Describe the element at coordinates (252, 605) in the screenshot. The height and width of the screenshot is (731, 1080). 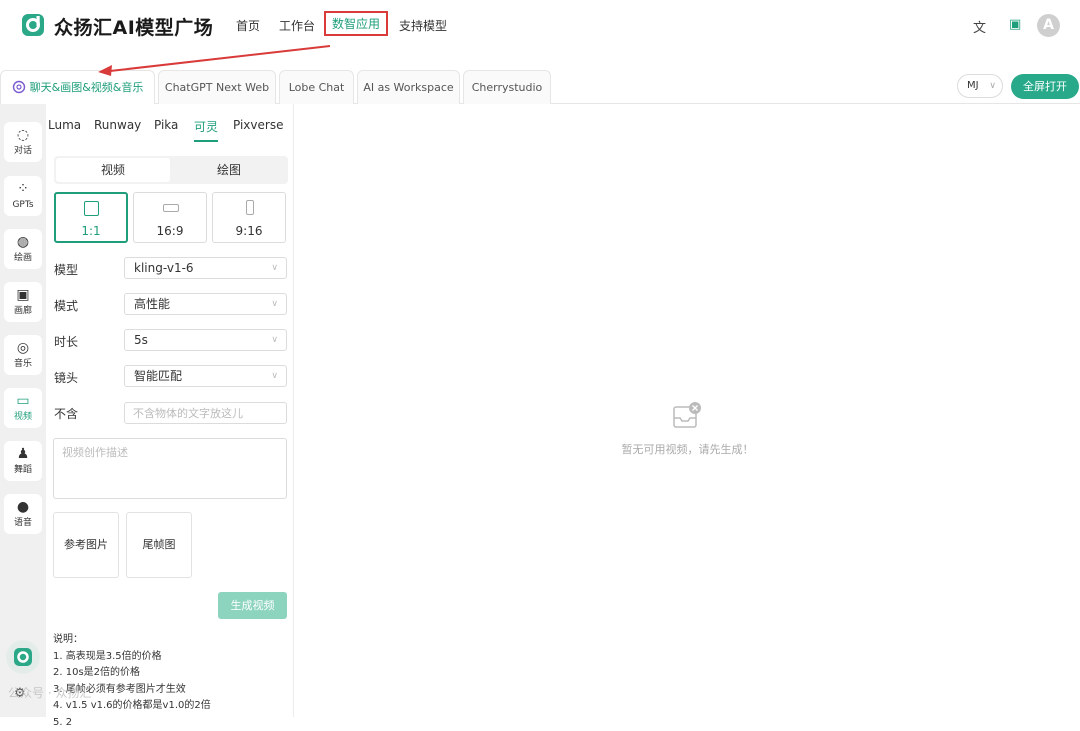
I see `generate-video-button: 生成视频` at that location.